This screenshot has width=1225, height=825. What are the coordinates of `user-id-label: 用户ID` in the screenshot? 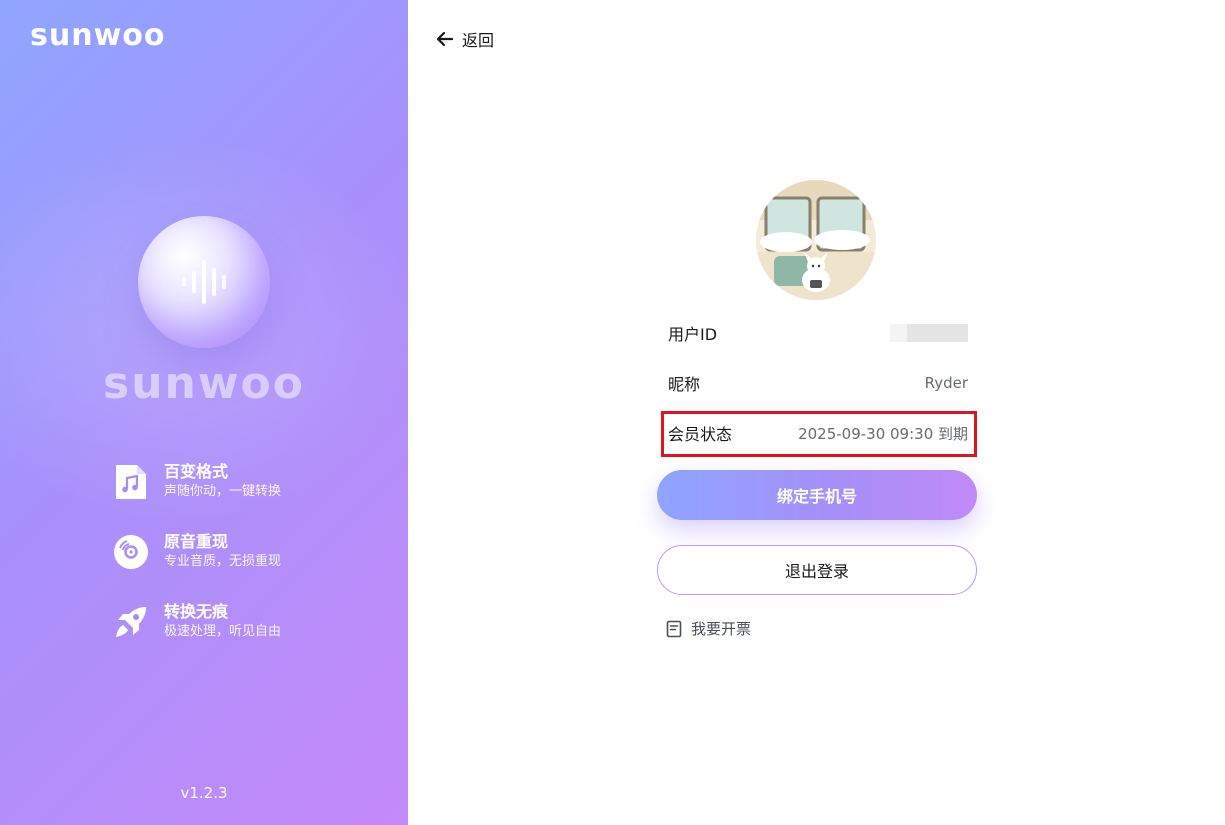 It's located at (693, 334).